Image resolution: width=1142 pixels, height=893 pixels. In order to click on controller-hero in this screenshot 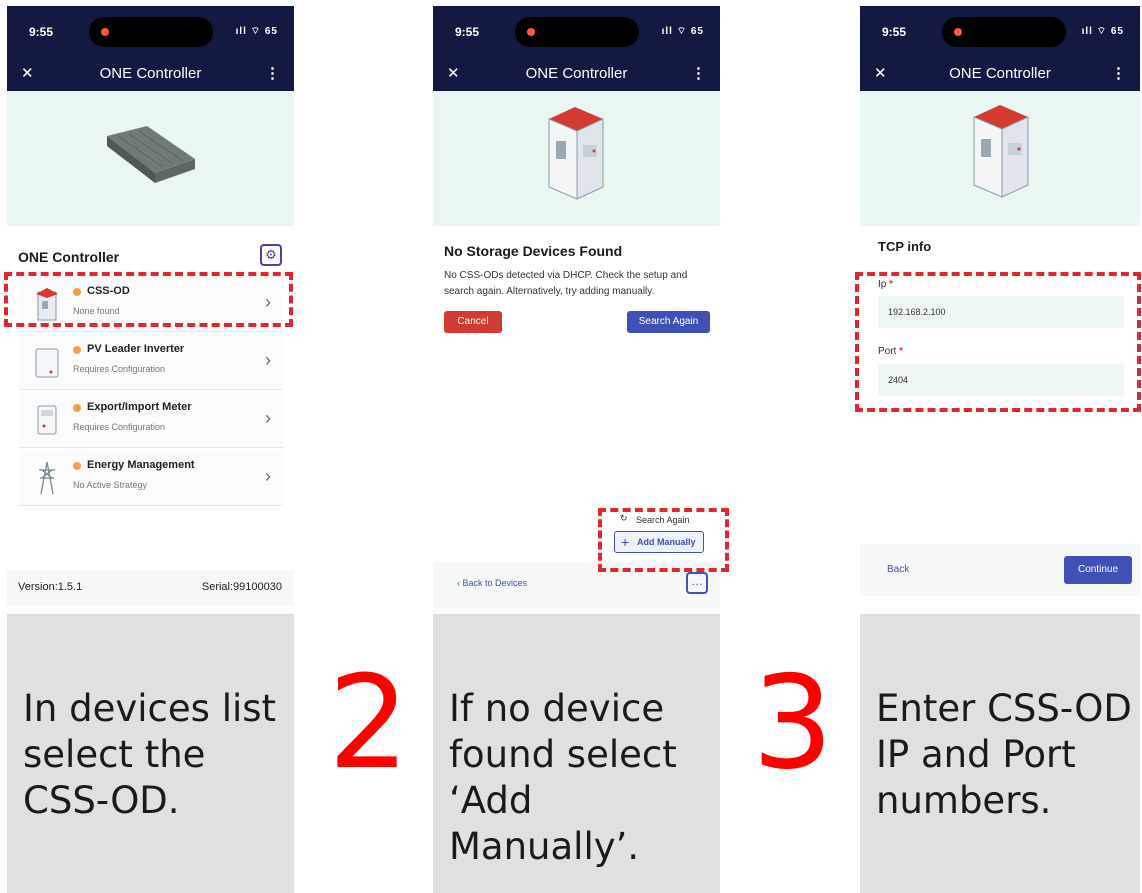, I will do `click(150, 158)`.